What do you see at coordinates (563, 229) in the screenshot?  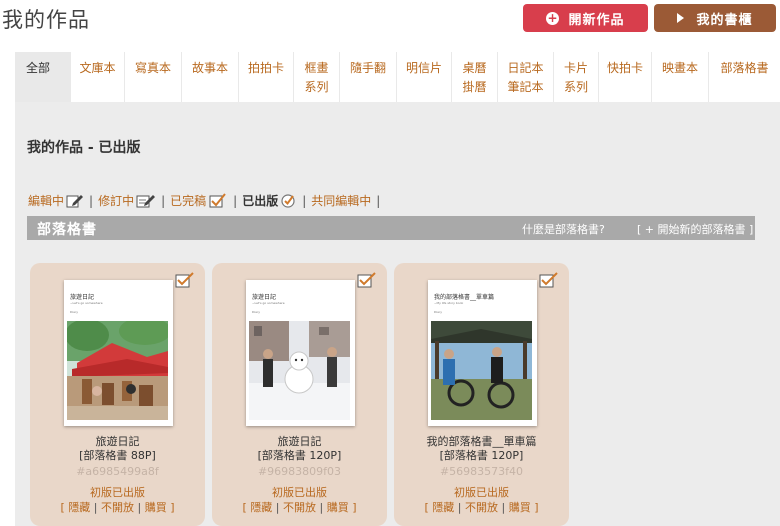 I see `what-is-blog-book-link: 什麼是部落格書?` at bounding box center [563, 229].